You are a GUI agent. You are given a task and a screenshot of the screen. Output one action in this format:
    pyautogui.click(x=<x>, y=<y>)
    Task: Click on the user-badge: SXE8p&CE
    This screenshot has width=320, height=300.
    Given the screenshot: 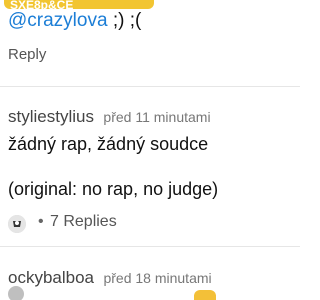 What is the action you would take?
    pyautogui.click(x=79, y=4)
    